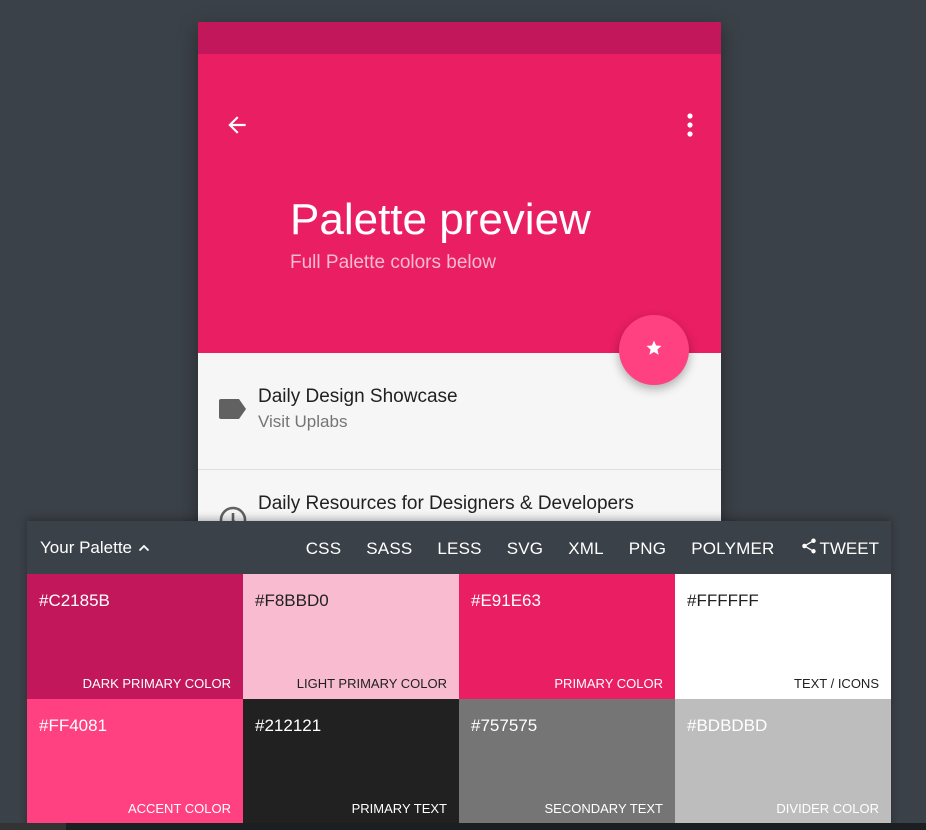 Image resolution: width=926 pixels, height=830 pixels. What do you see at coordinates (86, 547) in the screenshot?
I see `your-palette-label: Your Palette` at bounding box center [86, 547].